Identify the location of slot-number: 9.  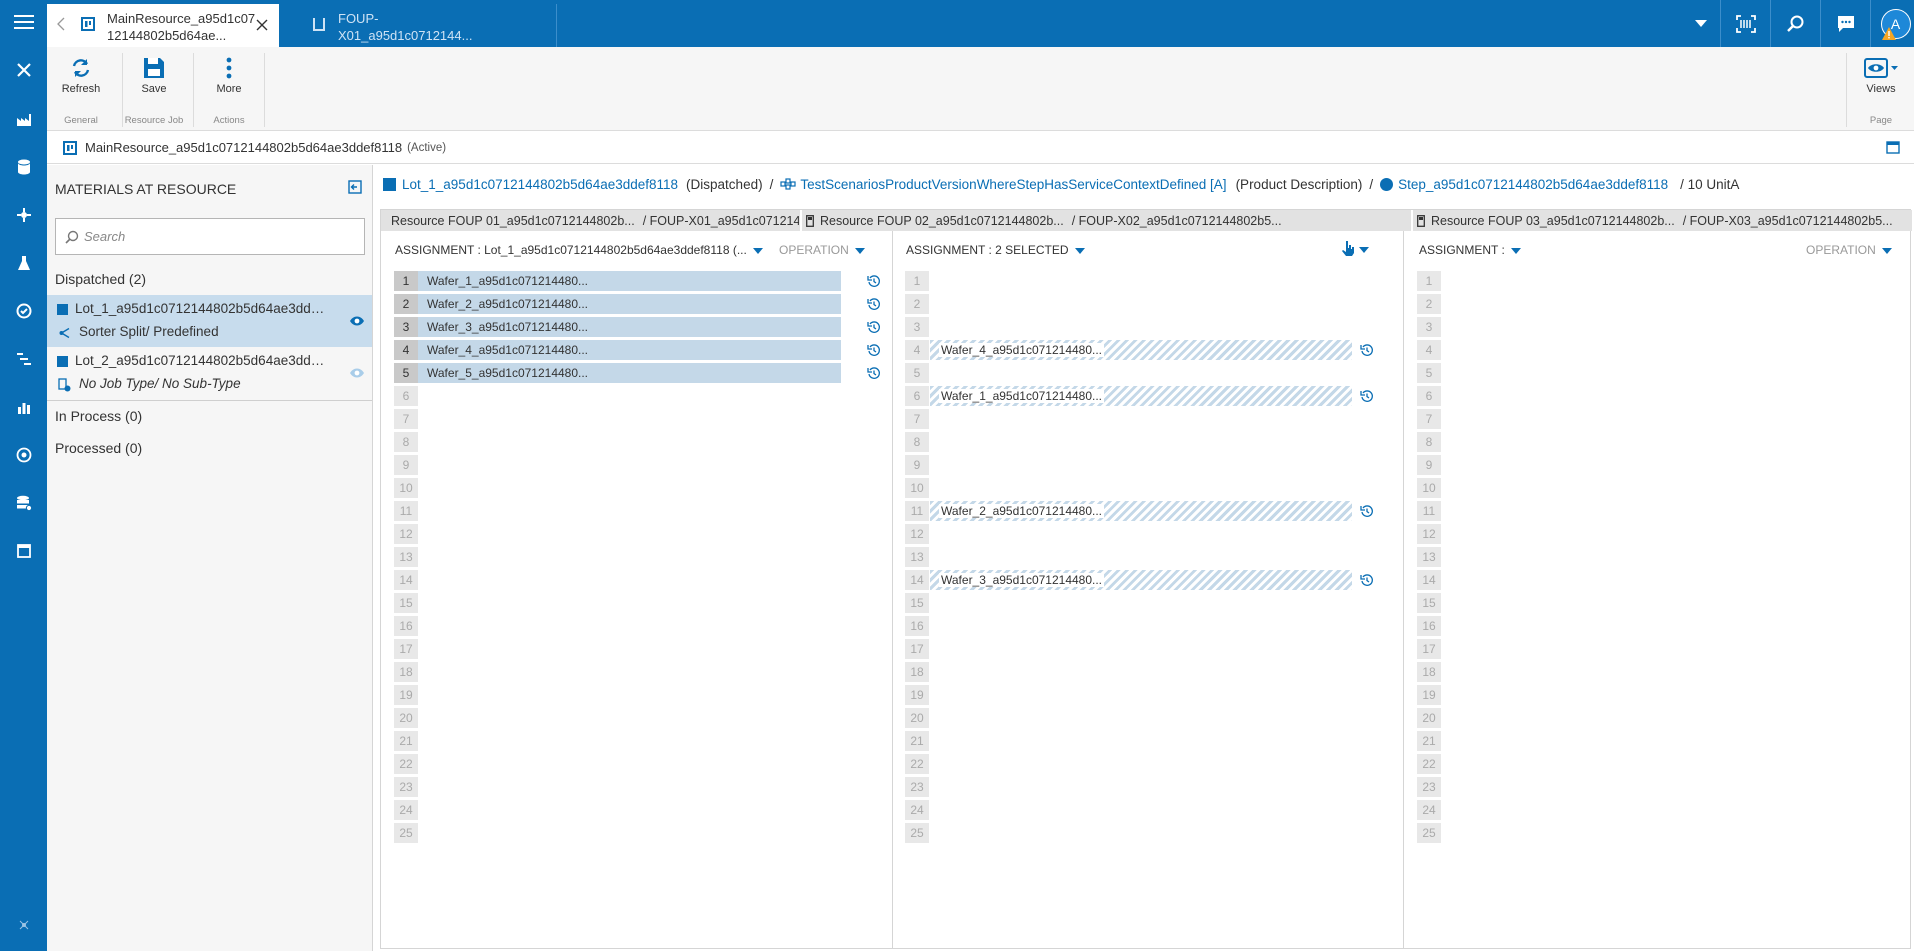
(1429, 465).